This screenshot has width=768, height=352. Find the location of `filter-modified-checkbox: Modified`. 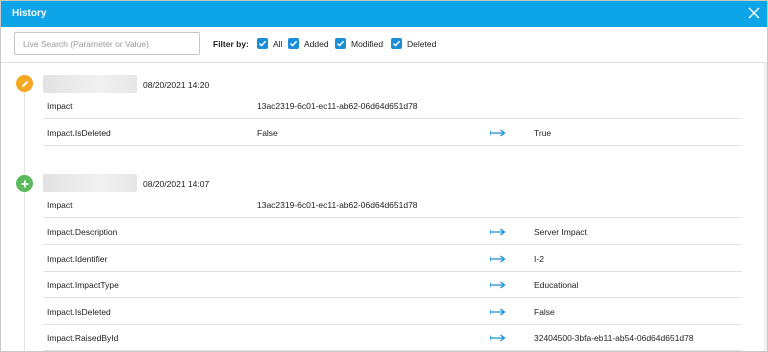

filter-modified-checkbox: Modified is located at coordinates (359, 43).